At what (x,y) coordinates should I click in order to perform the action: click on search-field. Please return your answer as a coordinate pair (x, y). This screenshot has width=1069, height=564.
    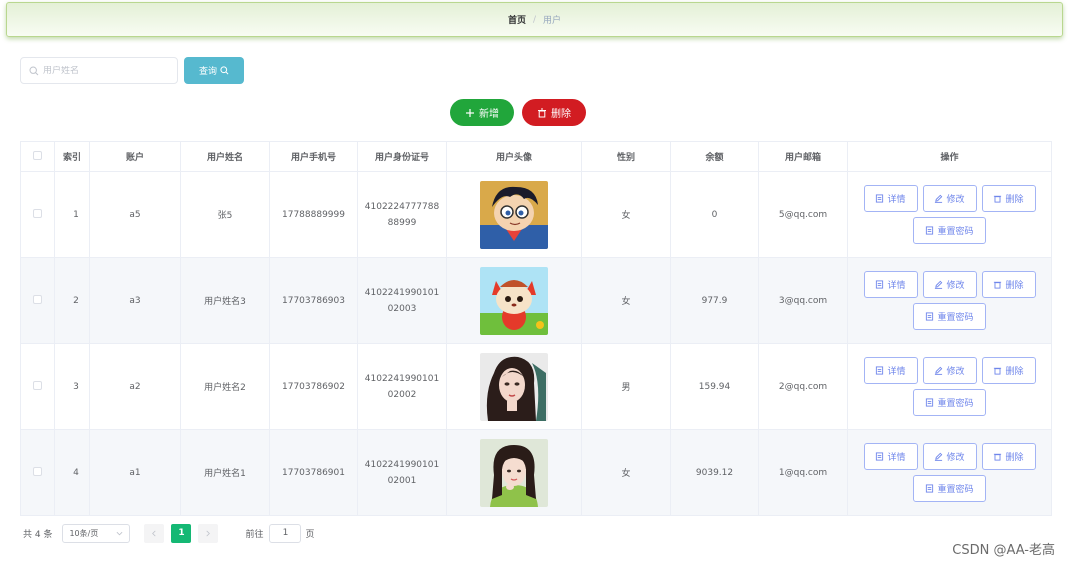
    Looking at the image, I should click on (99, 70).